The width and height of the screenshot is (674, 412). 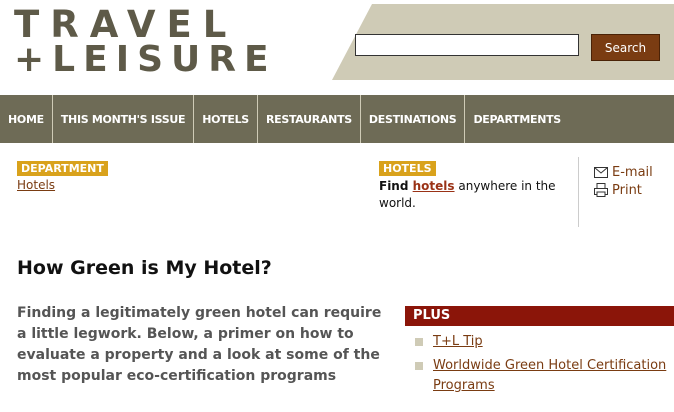 What do you see at coordinates (26, 119) in the screenshot?
I see `nav-item-home: HOME` at bounding box center [26, 119].